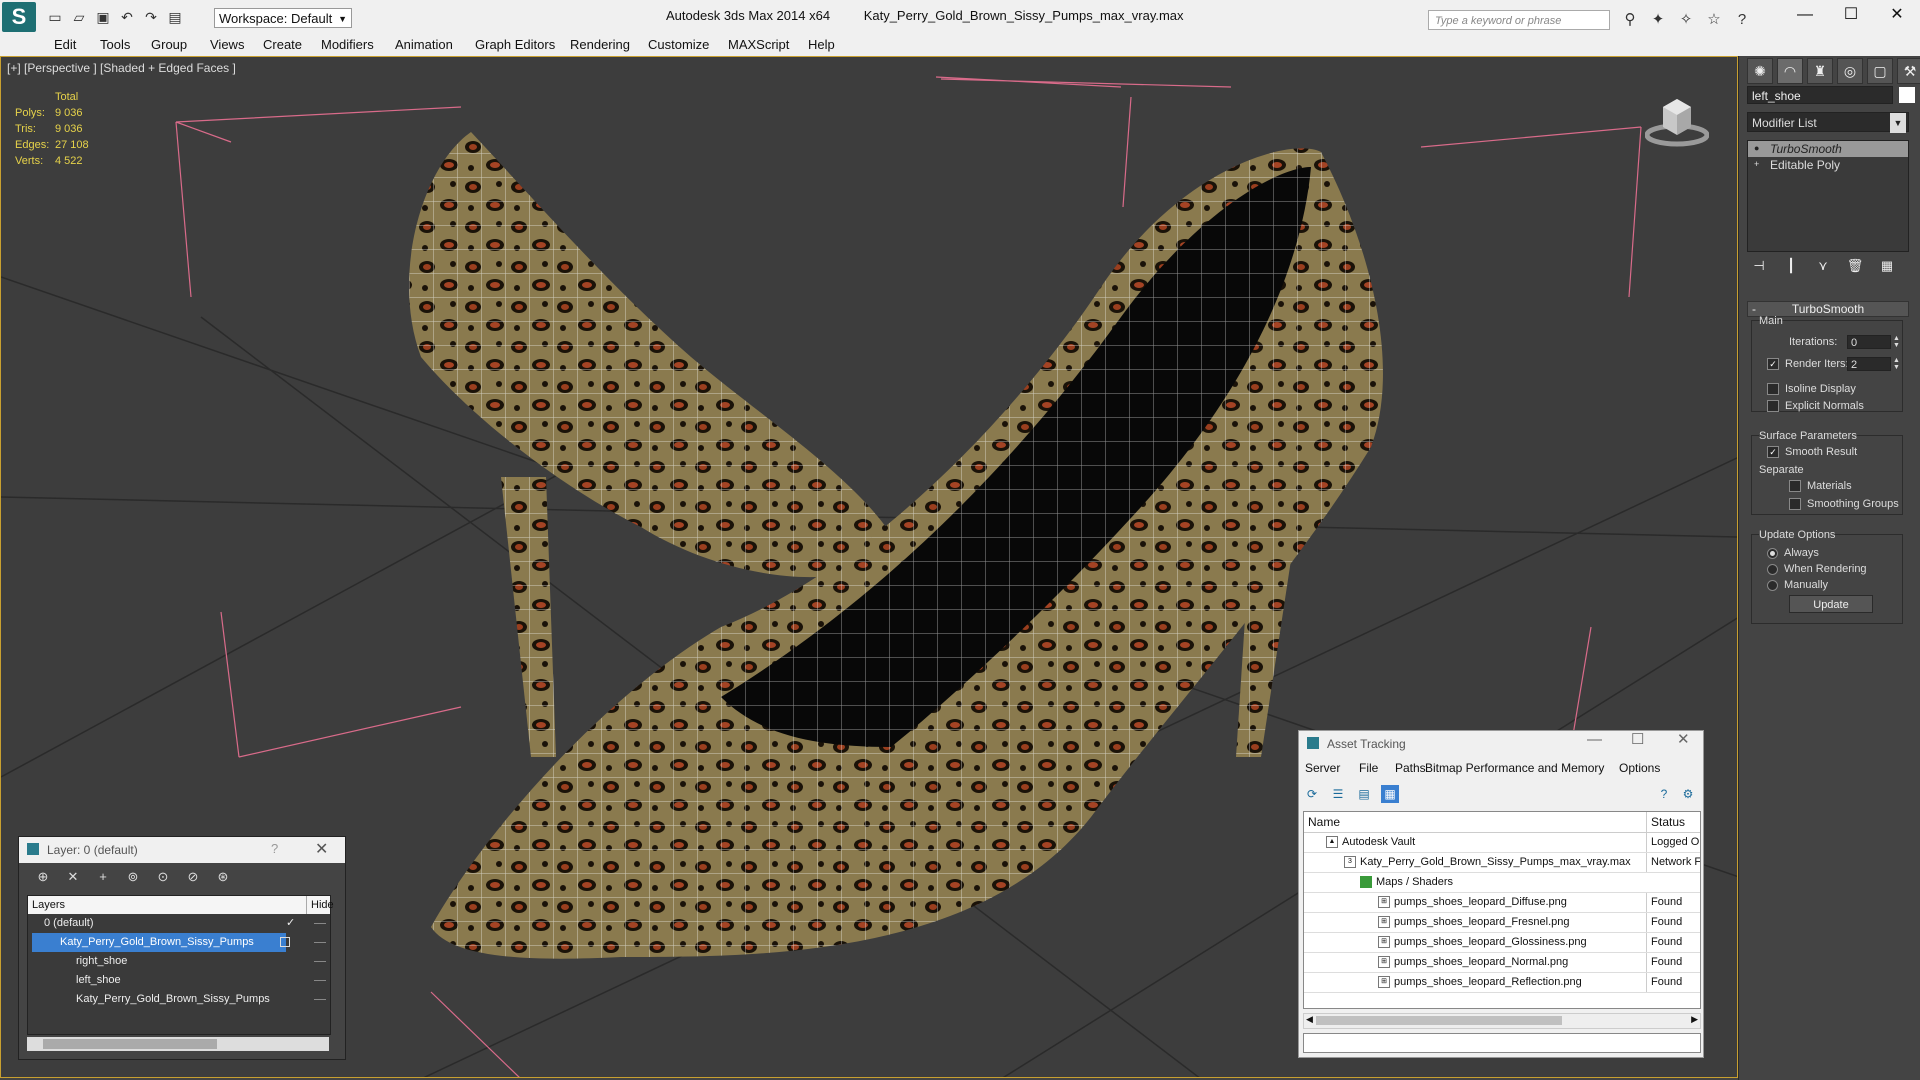  Describe the element at coordinates (48, 905) in the screenshot. I see `col-layers: Layers` at that location.